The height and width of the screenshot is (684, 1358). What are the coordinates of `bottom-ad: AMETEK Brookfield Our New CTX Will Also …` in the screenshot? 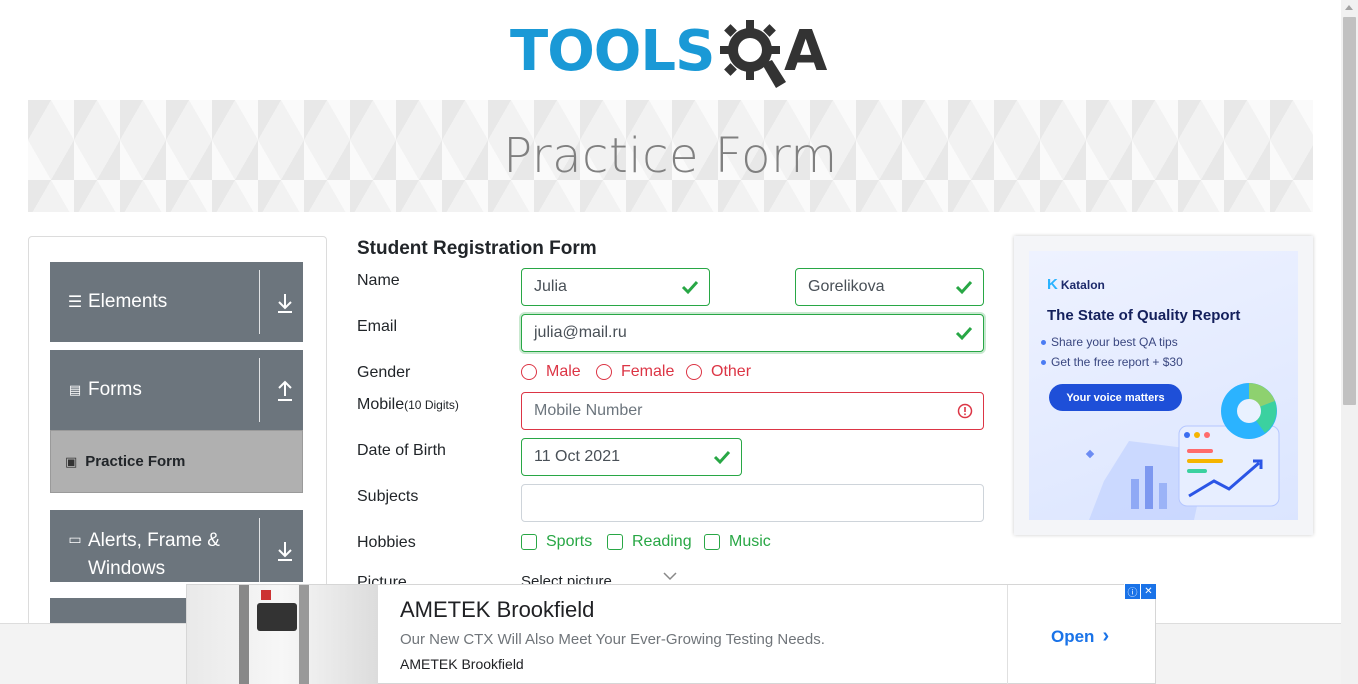 It's located at (671, 634).